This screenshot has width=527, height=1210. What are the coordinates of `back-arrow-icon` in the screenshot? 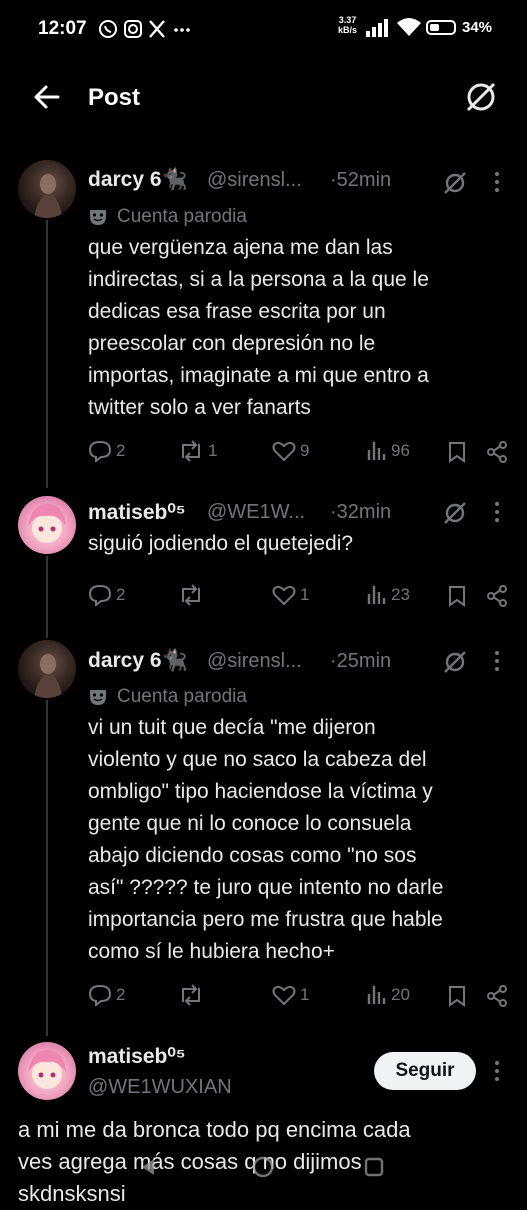 It's located at (47, 97).